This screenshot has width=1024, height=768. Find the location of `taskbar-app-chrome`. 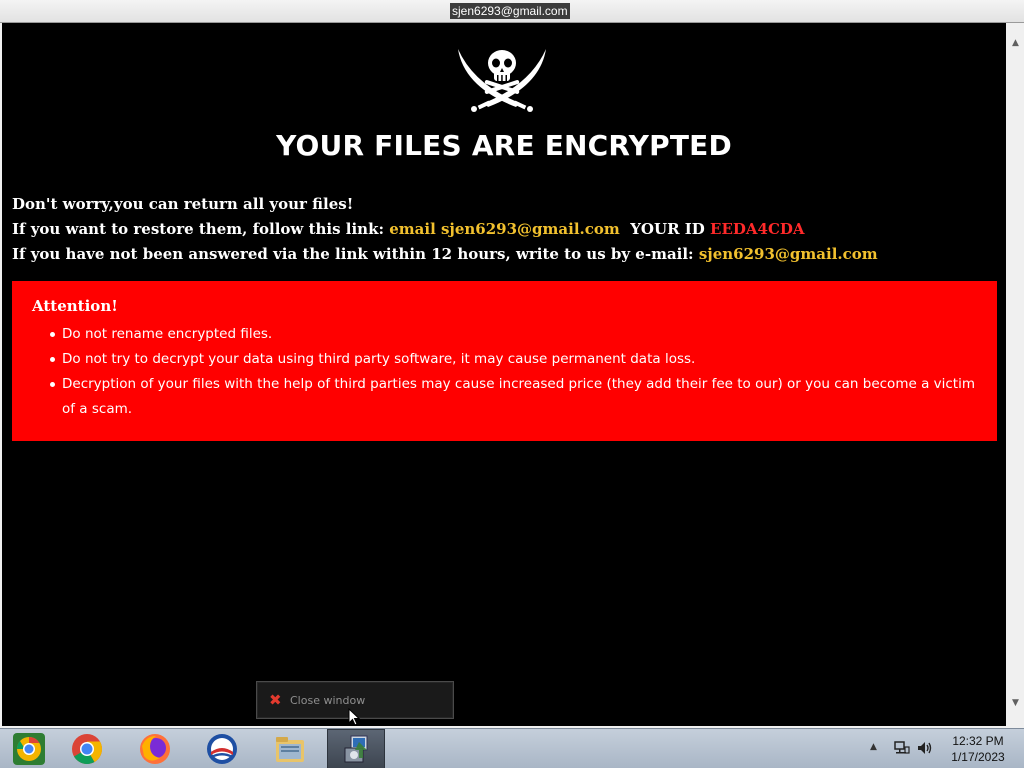

taskbar-app-chrome is located at coordinates (87, 748).